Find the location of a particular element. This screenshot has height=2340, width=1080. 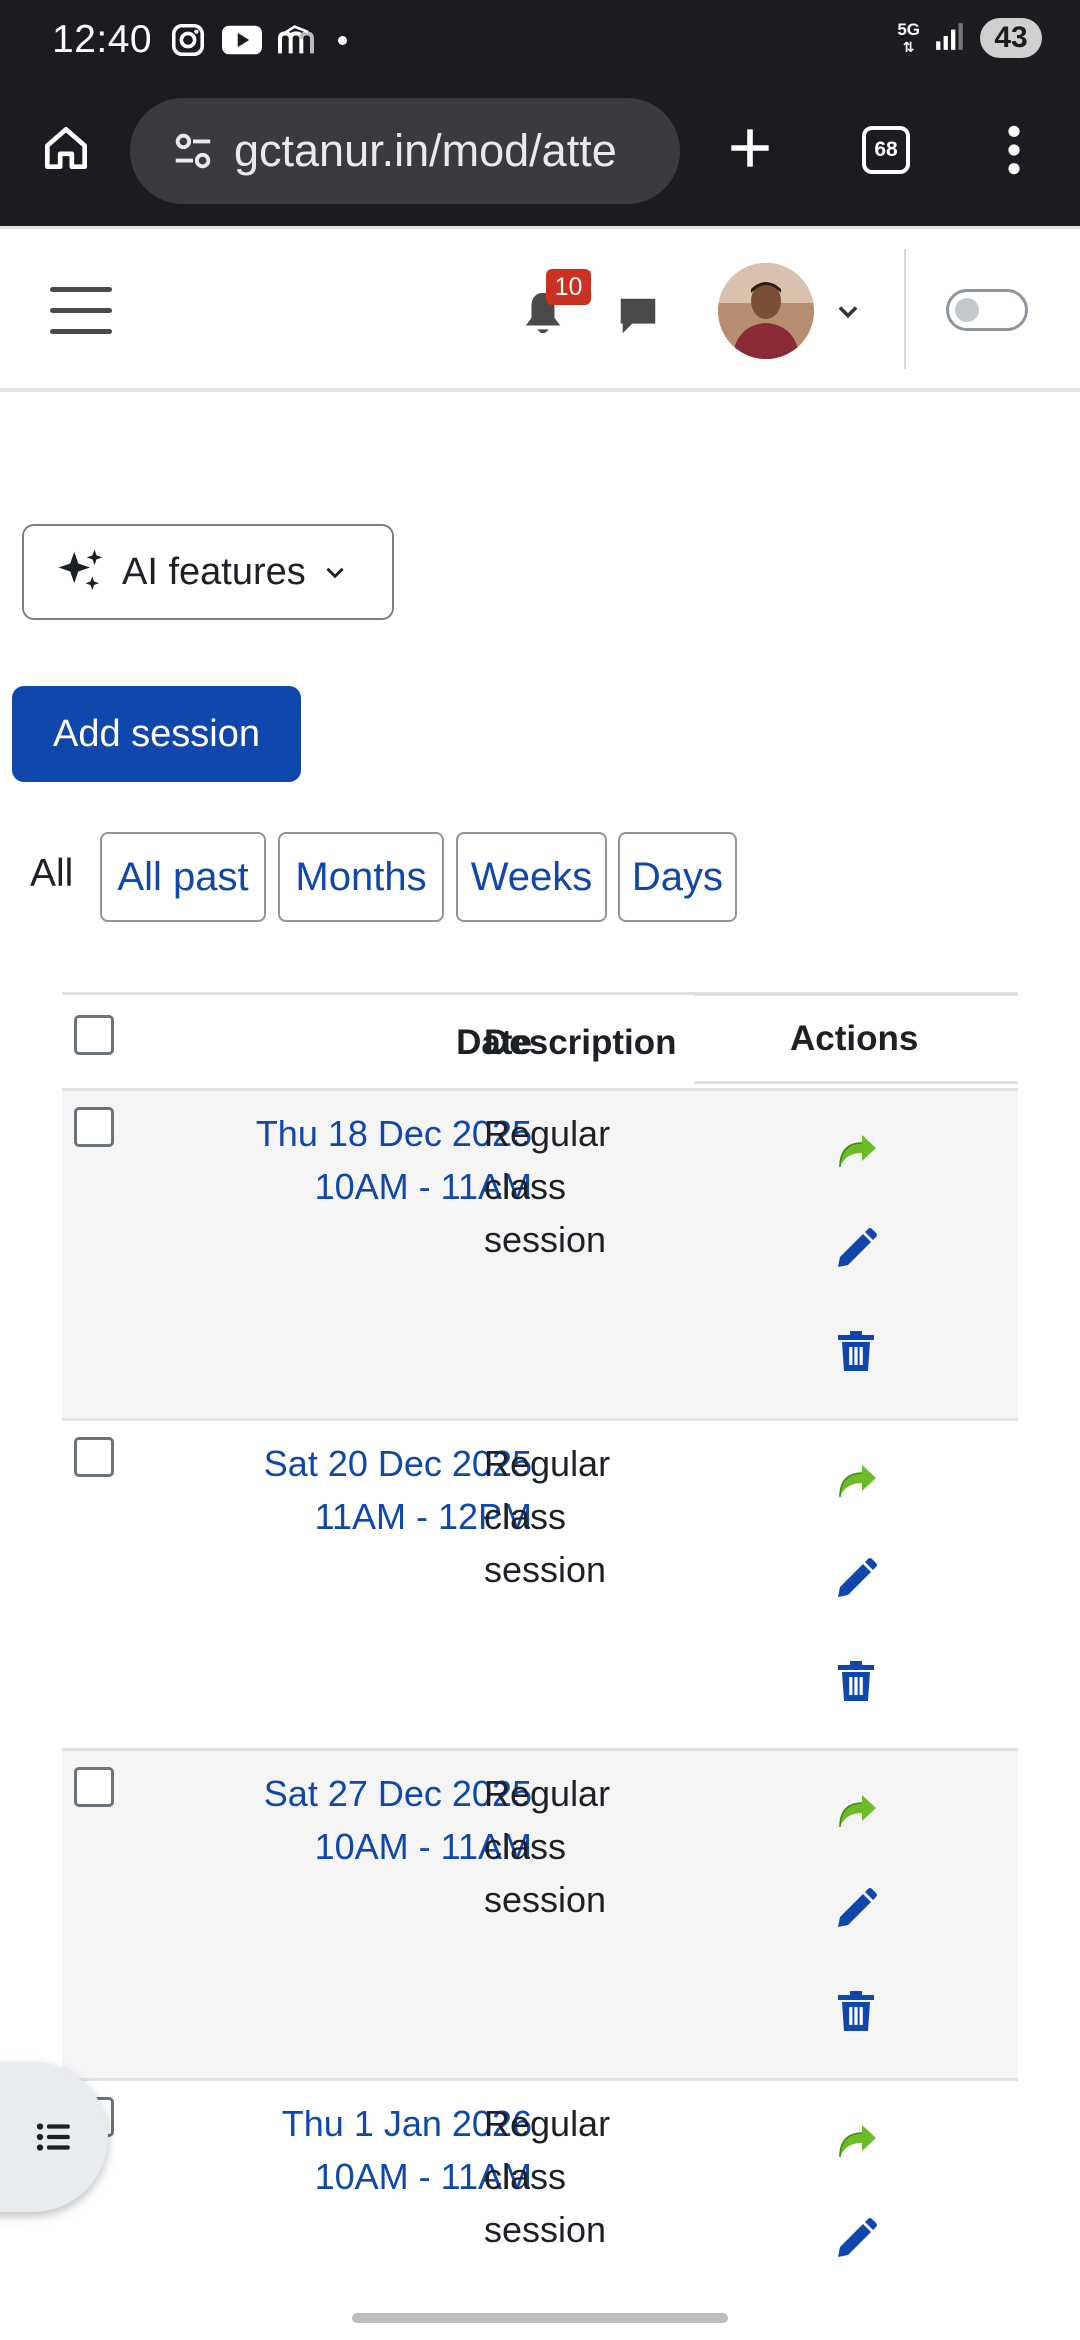

toggle-knob is located at coordinates (967, 310).